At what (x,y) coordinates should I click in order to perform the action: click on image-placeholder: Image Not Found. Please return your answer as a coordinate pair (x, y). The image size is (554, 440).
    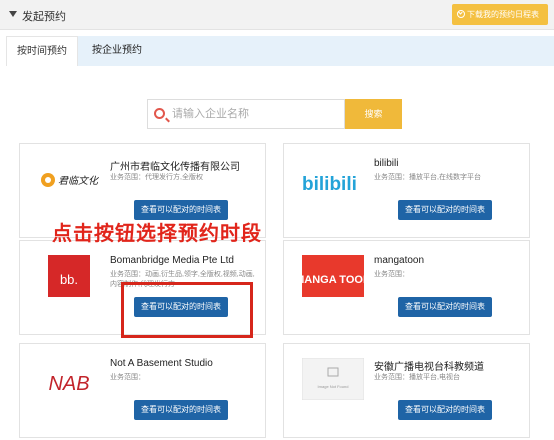
    Looking at the image, I should click on (333, 379).